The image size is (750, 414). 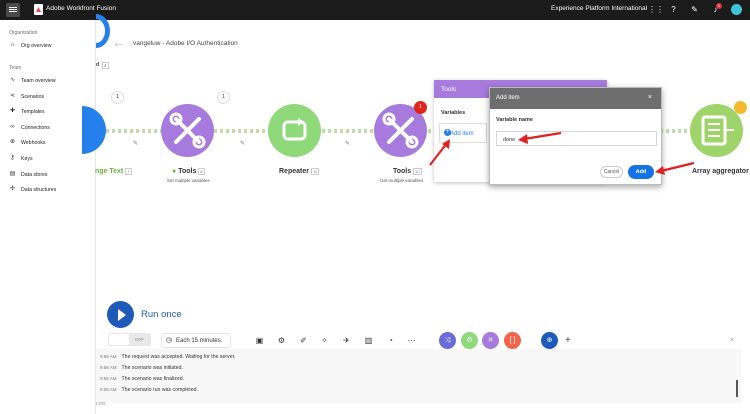 What do you see at coordinates (101, 403) in the screenshot?
I see `log-label: LOG` at bounding box center [101, 403].